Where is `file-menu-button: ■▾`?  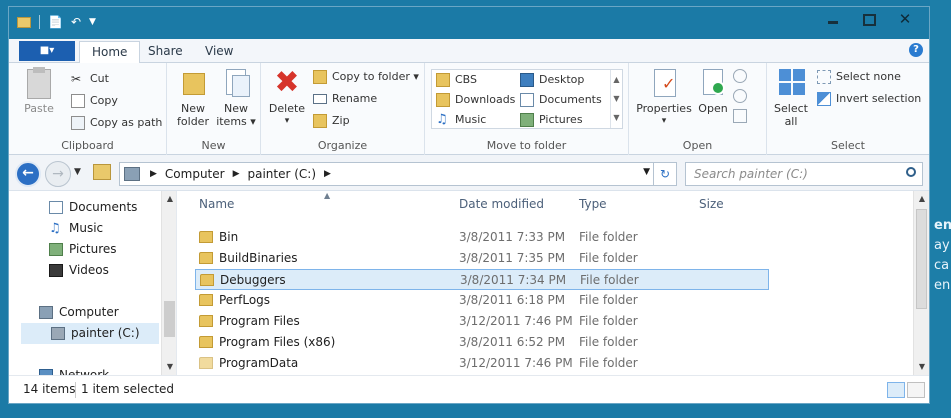
file-menu-button: ■▾ is located at coordinates (47, 51).